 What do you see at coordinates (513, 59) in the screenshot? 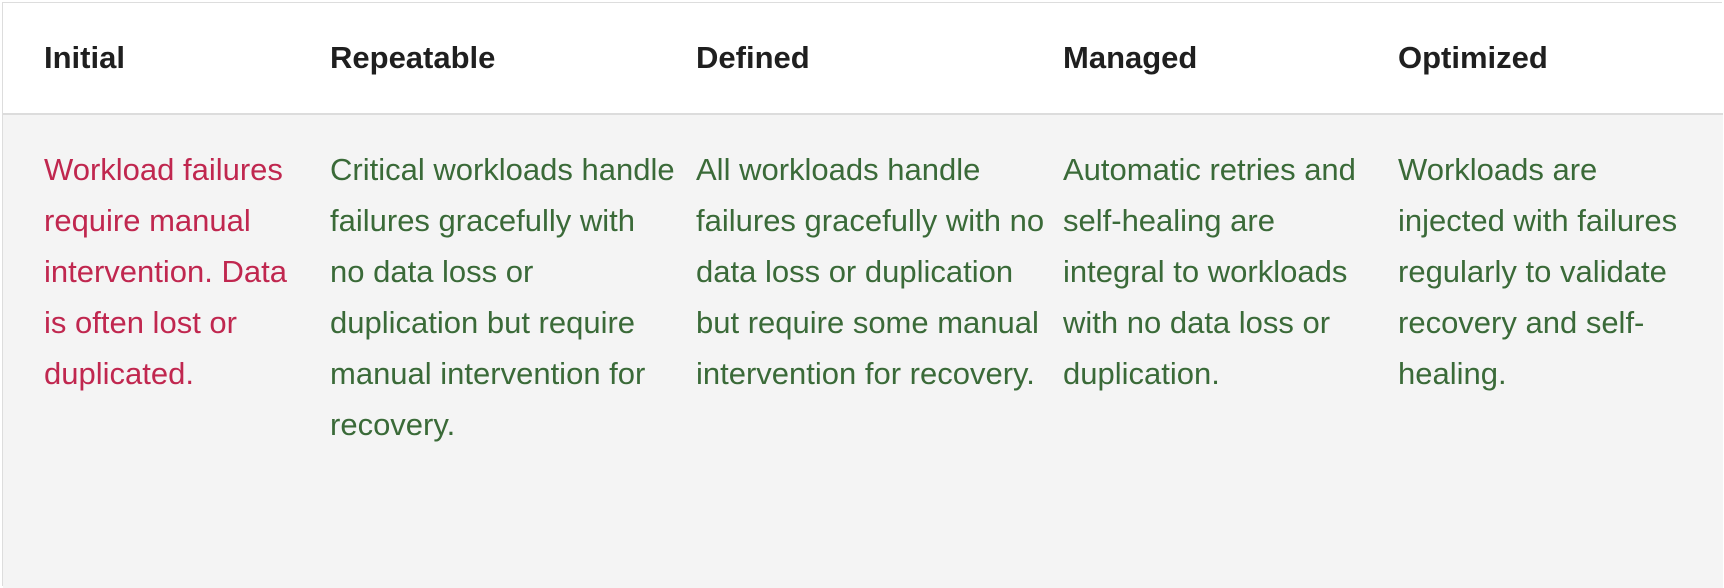
I see `header-repeatable: Repeatable` at bounding box center [513, 59].